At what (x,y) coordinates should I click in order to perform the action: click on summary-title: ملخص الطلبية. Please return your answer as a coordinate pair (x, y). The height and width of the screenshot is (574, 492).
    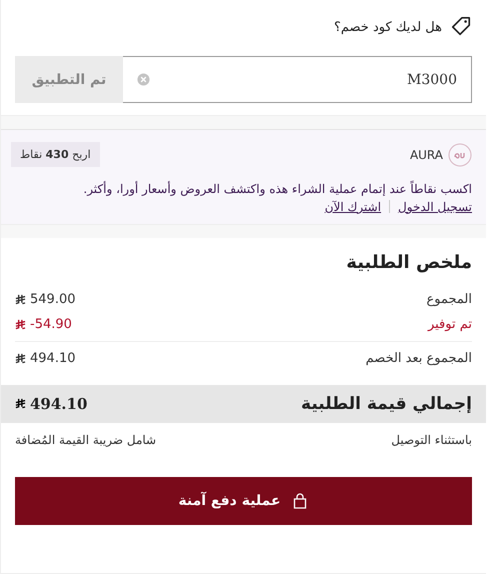
    Looking at the image, I should click on (408, 262).